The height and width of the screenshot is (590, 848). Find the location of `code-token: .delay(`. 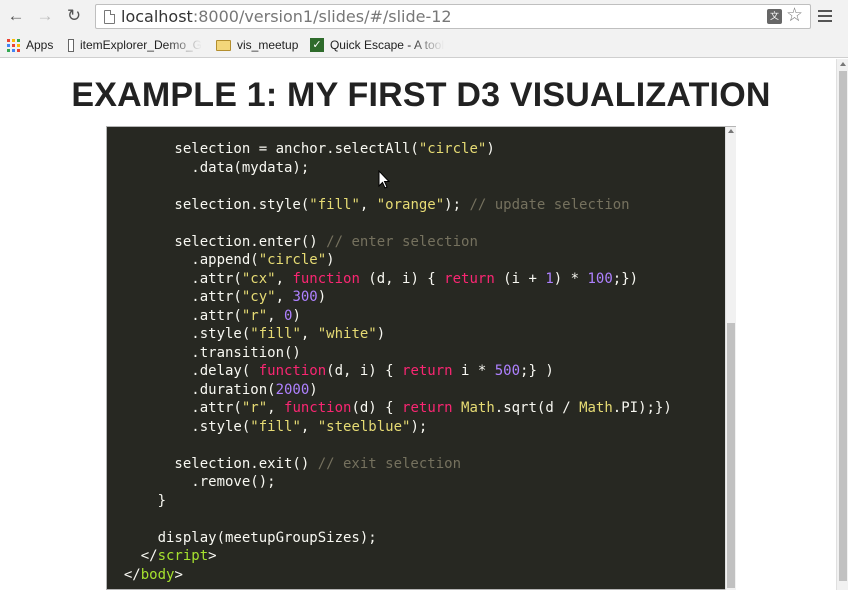

code-token: .delay( is located at coordinates (183, 371).